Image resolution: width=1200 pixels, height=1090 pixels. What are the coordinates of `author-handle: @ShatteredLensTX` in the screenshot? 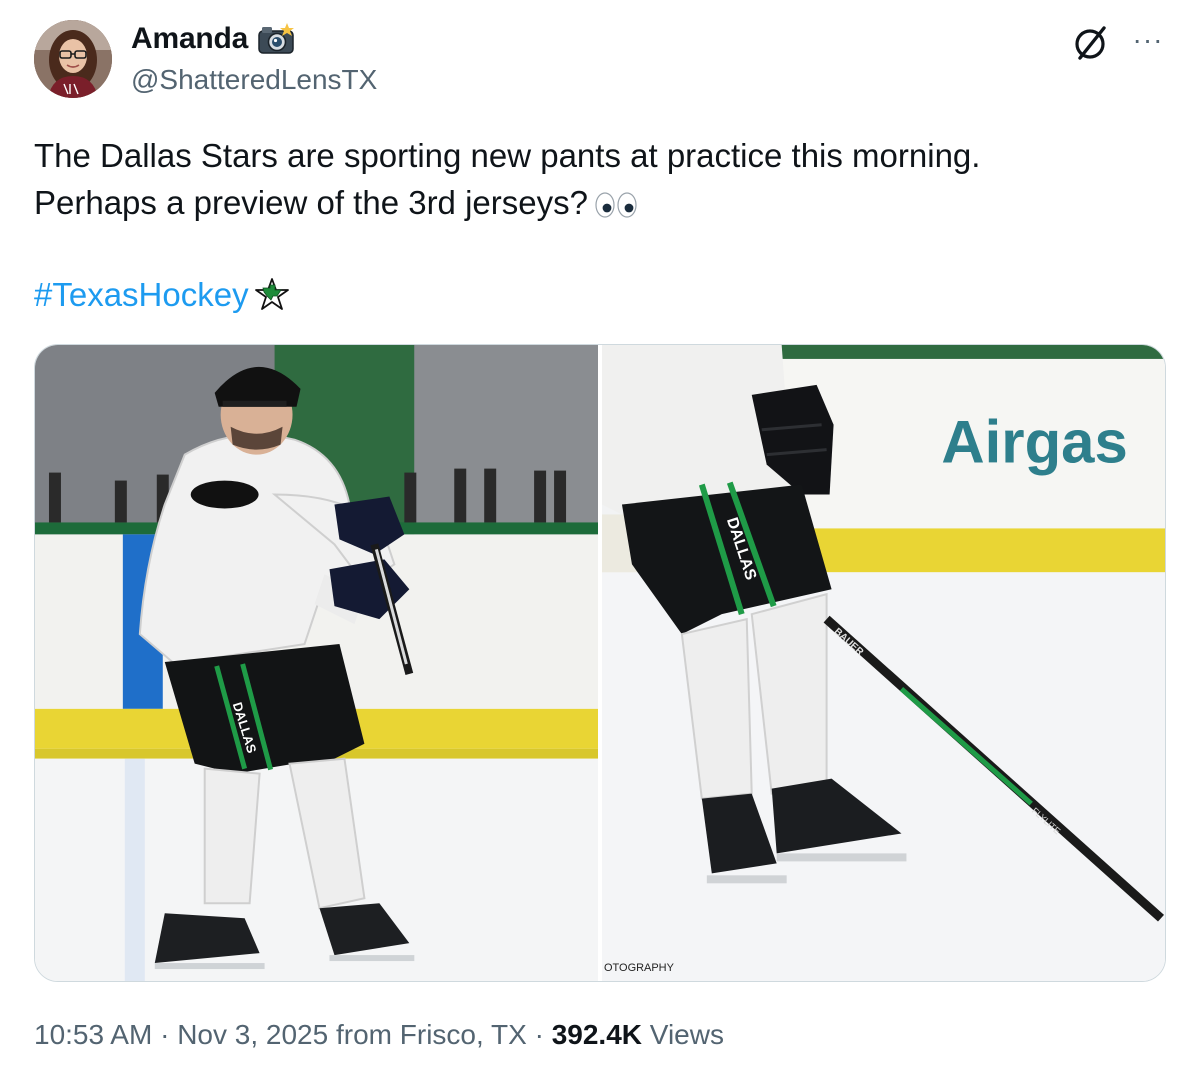 It's located at (254, 80).